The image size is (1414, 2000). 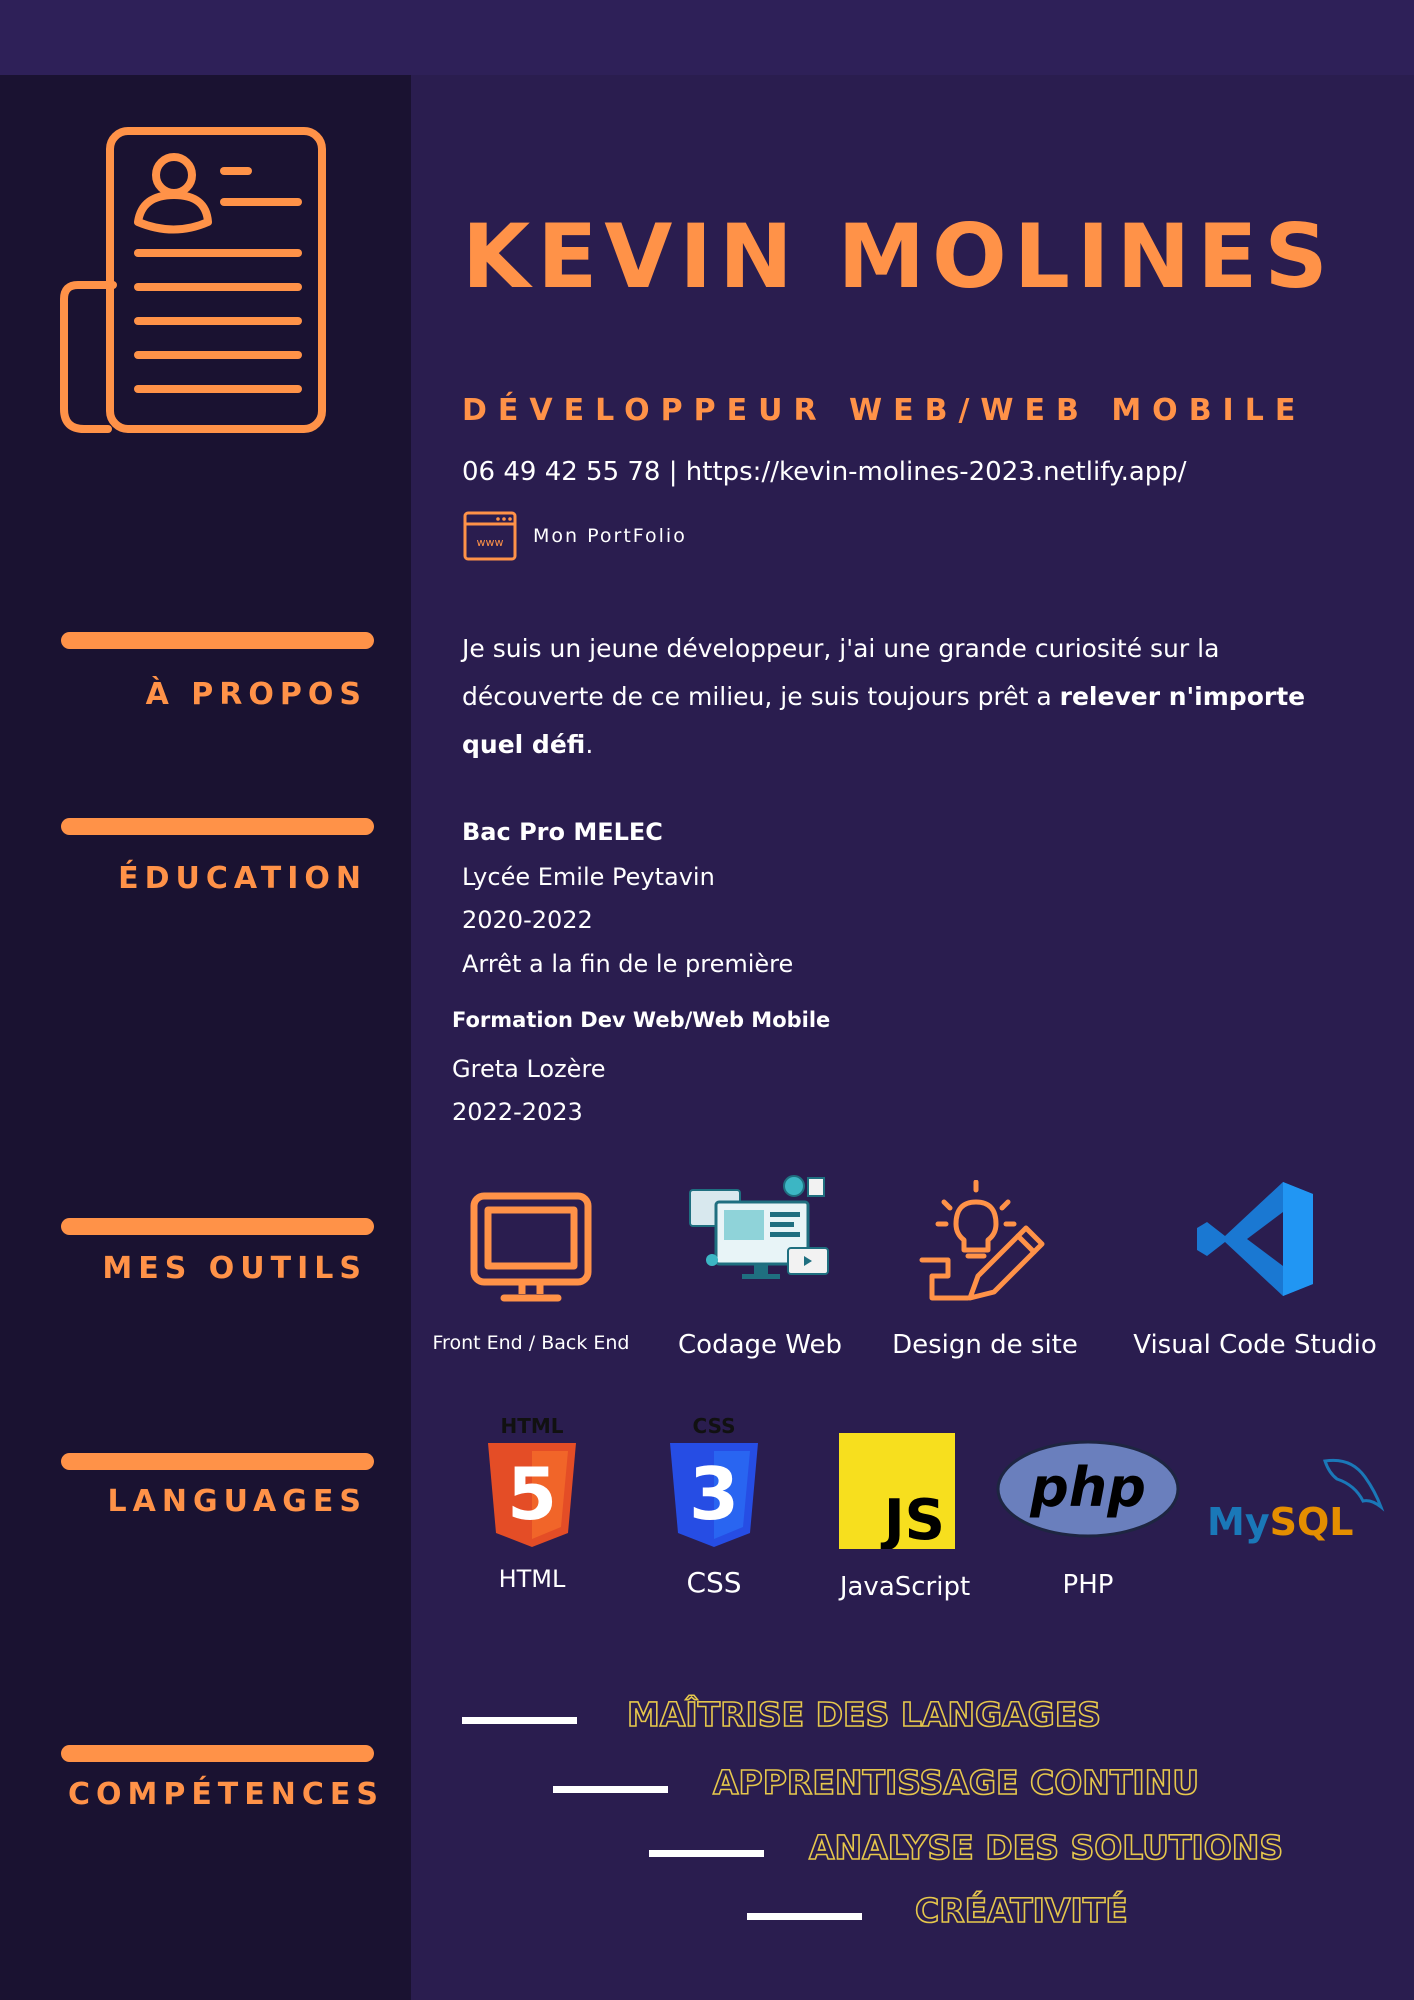 I want to click on about-divider, so click(x=217, y=640).